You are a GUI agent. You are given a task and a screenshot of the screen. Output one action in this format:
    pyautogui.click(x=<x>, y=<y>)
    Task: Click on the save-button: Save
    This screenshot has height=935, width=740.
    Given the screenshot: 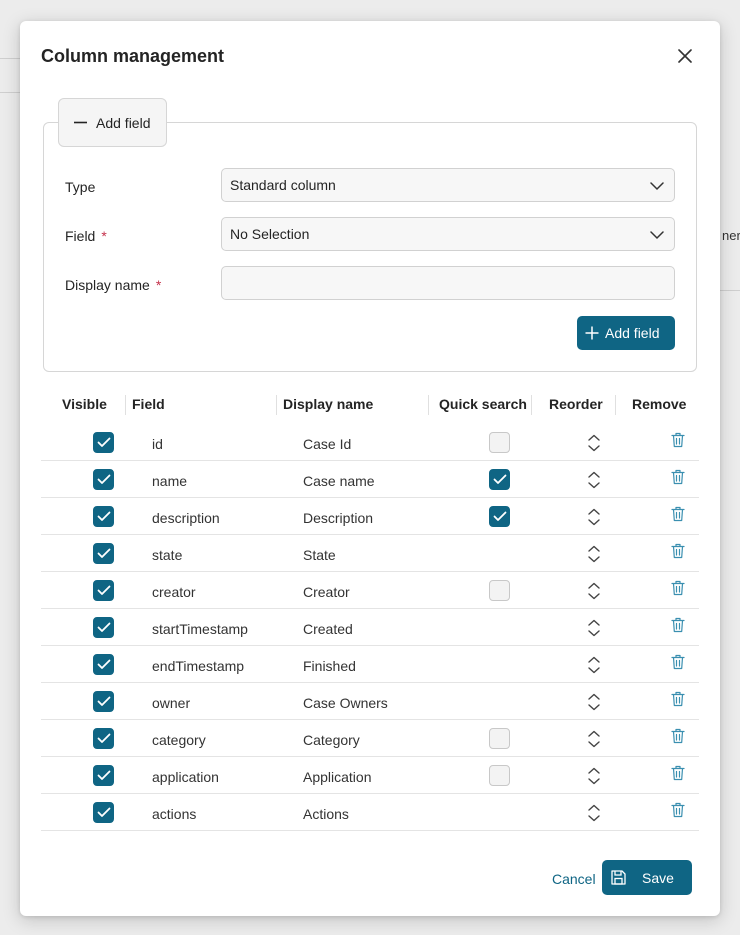 What is the action you would take?
    pyautogui.click(x=647, y=877)
    